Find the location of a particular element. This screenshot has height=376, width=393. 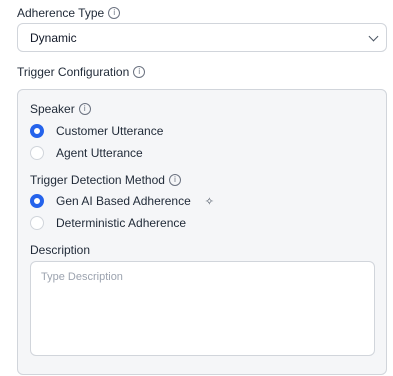

trigger-configuration-label-row: Trigger Configuration i is located at coordinates (81, 72).